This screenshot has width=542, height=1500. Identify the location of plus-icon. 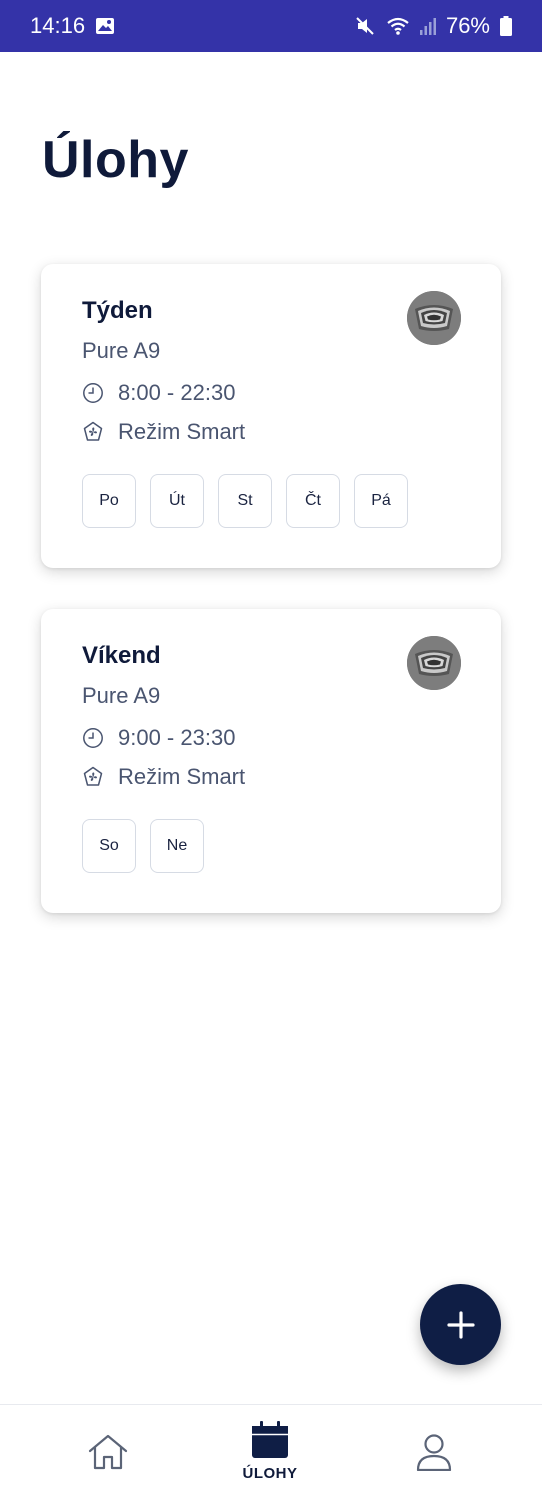
(460, 1324).